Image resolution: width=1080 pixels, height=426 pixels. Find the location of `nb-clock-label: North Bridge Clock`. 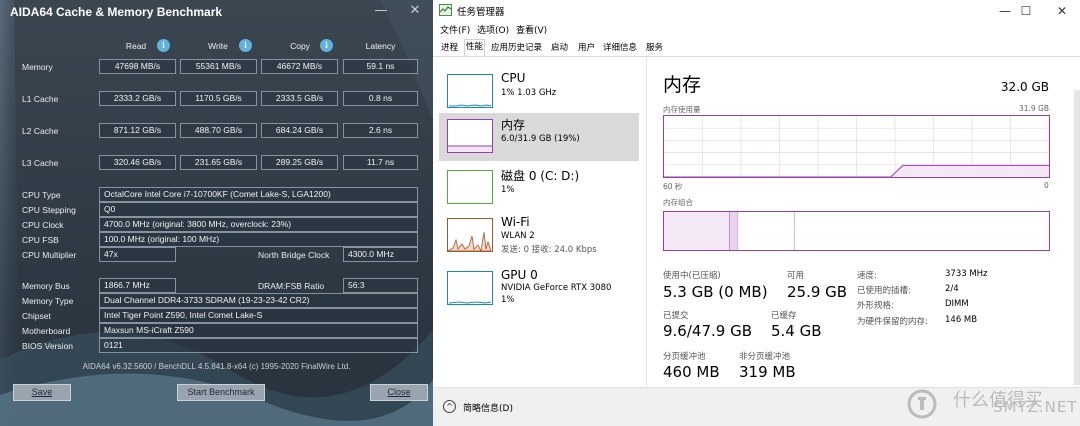

nb-clock-label: North Bridge Clock is located at coordinates (294, 255).